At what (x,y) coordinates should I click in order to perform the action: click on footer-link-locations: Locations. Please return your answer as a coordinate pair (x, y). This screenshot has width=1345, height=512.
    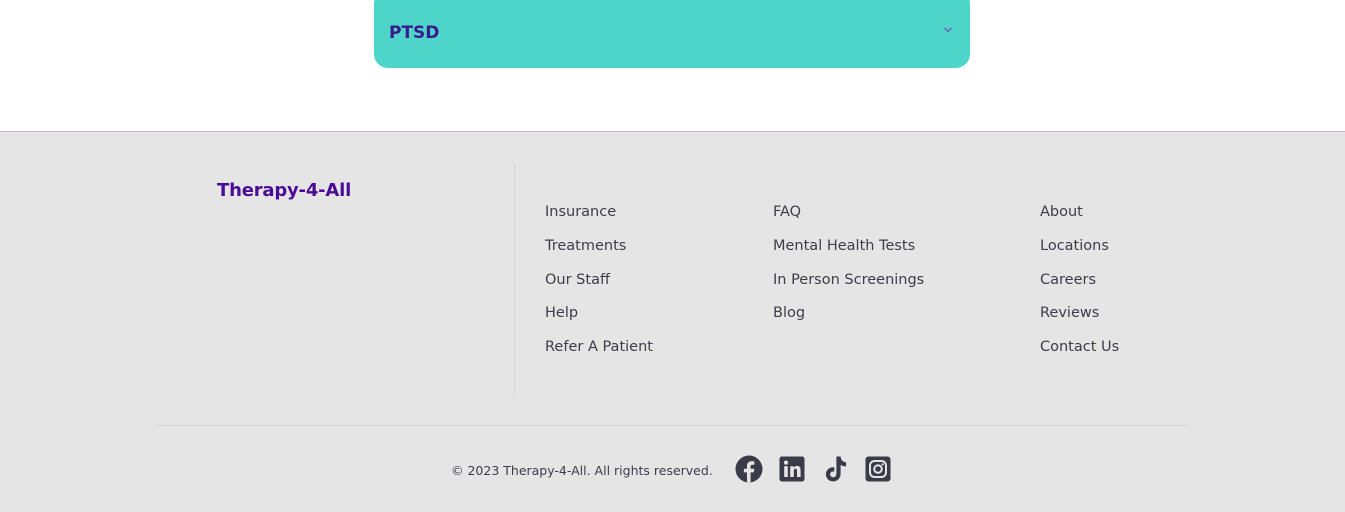
    Looking at the image, I should click on (1079, 254).